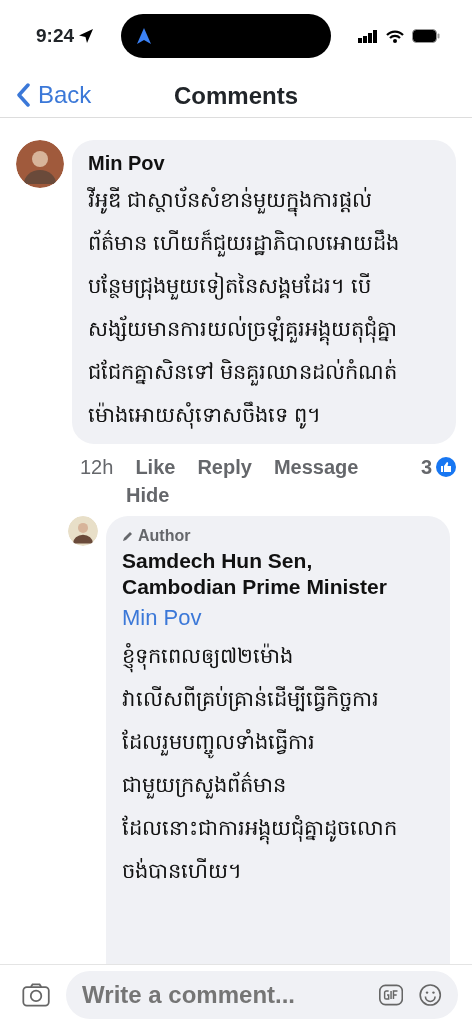 The width and height of the screenshot is (472, 1024). I want to click on timestamp: 12h, so click(97, 467).